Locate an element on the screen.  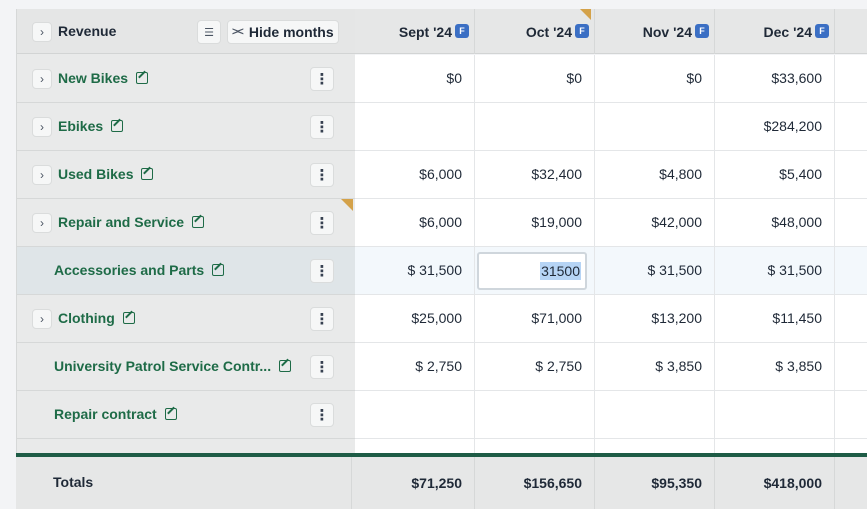
value-cell: $48,000 is located at coordinates (775, 223).